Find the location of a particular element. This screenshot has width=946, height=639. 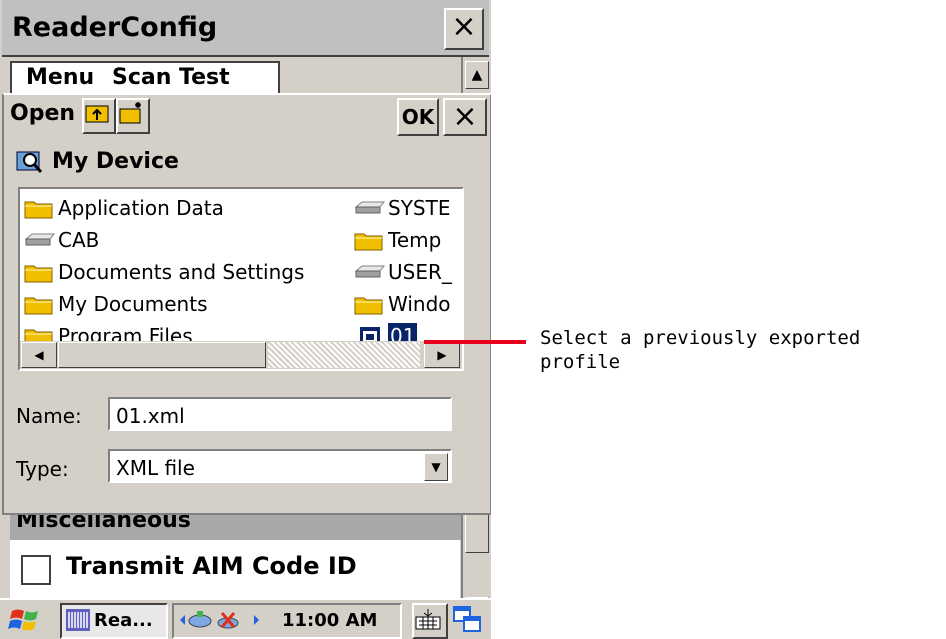

name-input: 01.xml is located at coordinates (280, 414).